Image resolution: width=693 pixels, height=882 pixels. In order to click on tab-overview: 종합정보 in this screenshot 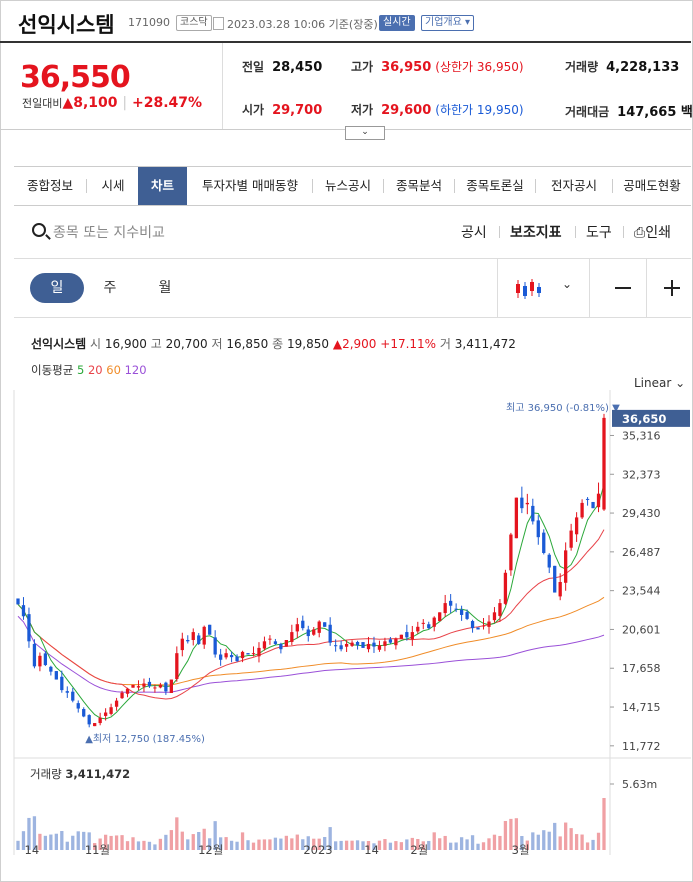, I will do `click(50, 186)`.